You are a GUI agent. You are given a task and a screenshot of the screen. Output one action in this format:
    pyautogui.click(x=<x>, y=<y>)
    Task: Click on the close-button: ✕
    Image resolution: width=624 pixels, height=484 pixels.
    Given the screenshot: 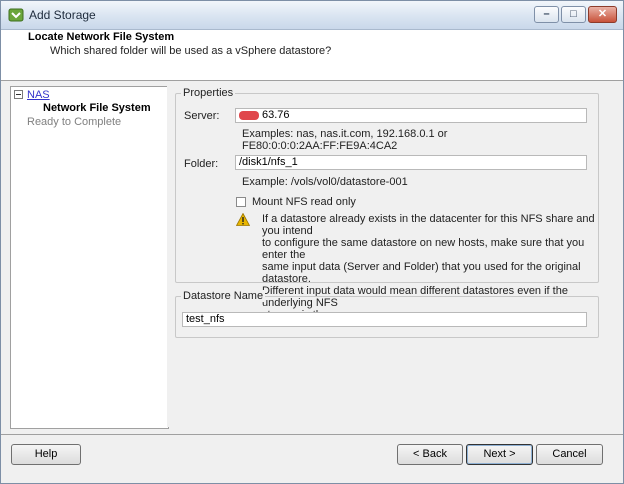 What is the action you would take?
    pyautogui.click(x=602, y=14)
    